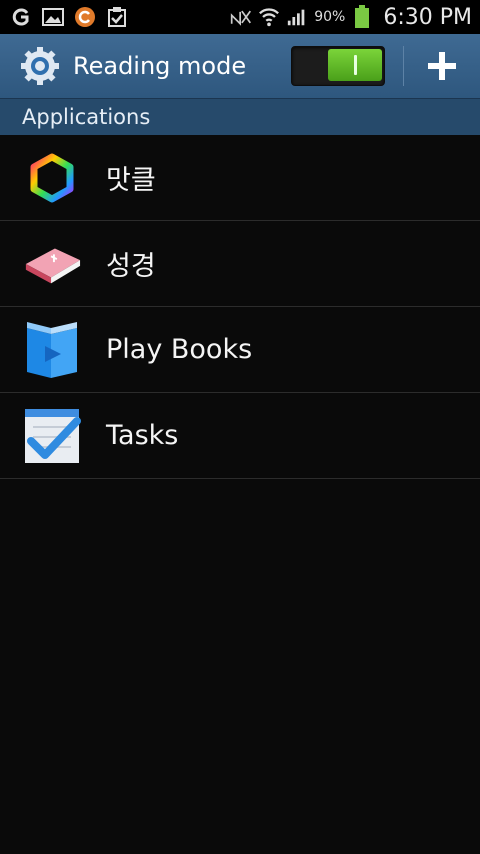 The image size is (480, 854). What do you see at coordinates (355, 65) in the screenshot?
I see `toggle-knob` at bounding box center [355, 65].